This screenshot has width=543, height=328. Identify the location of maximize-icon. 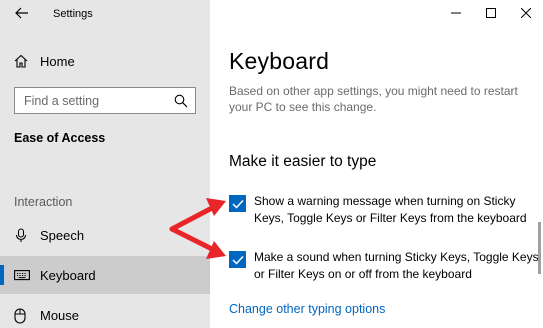
(490, 14).